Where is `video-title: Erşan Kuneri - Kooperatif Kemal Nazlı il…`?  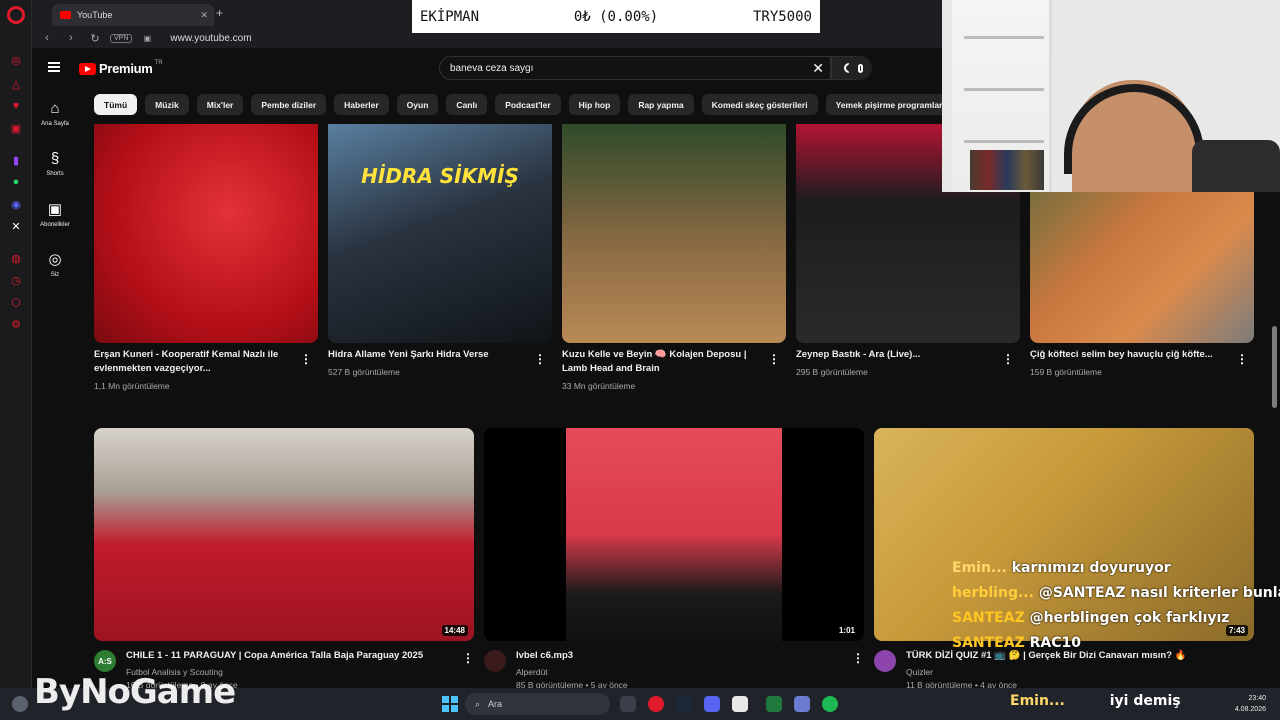 video-title: Erşan Kuneri - Kooperatif Kemal Nazlı il… is located at coordinates (194, 362).